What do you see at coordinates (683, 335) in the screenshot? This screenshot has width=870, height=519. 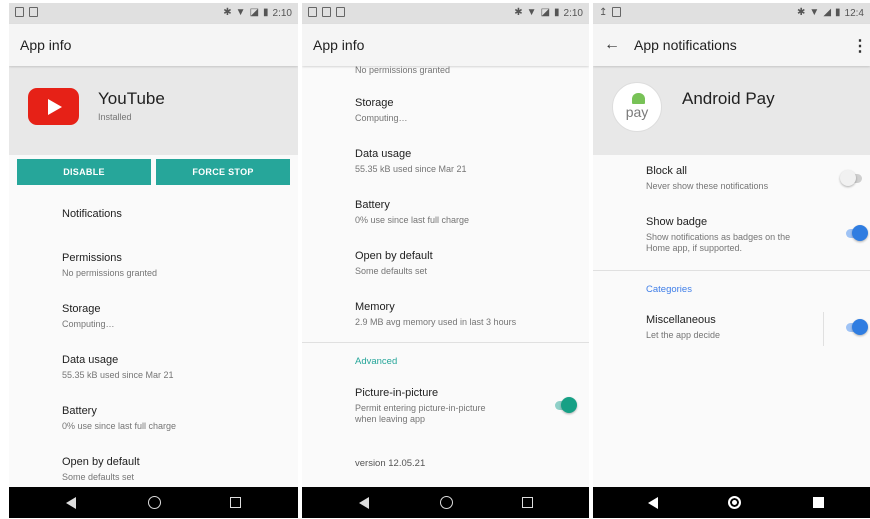 I see `item-subtitle: Let the app decide` at bounding box center [683, 335].